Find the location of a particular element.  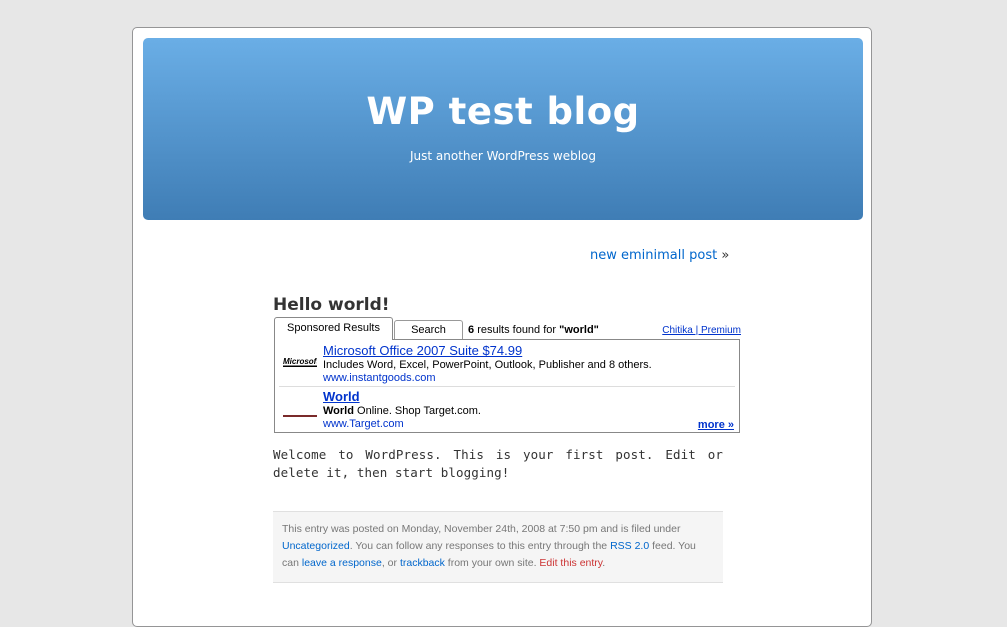

ad-separator is located at coordinates (507, 386).